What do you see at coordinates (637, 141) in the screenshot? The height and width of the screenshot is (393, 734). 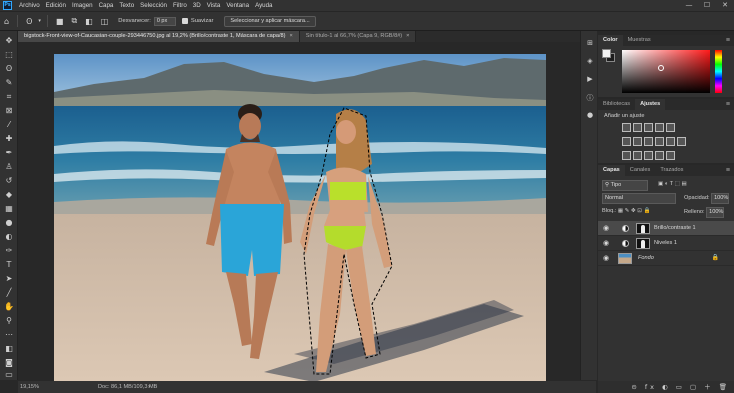 I see `color-balance-icon` at bounding box center [637, 141].